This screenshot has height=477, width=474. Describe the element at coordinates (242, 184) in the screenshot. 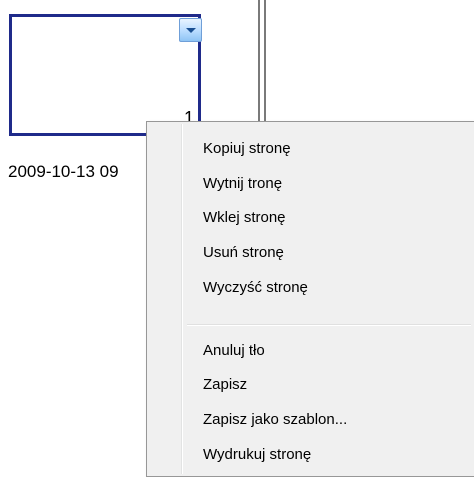

I see `menu-item-cut-page: Wytnij tronę` at that location.